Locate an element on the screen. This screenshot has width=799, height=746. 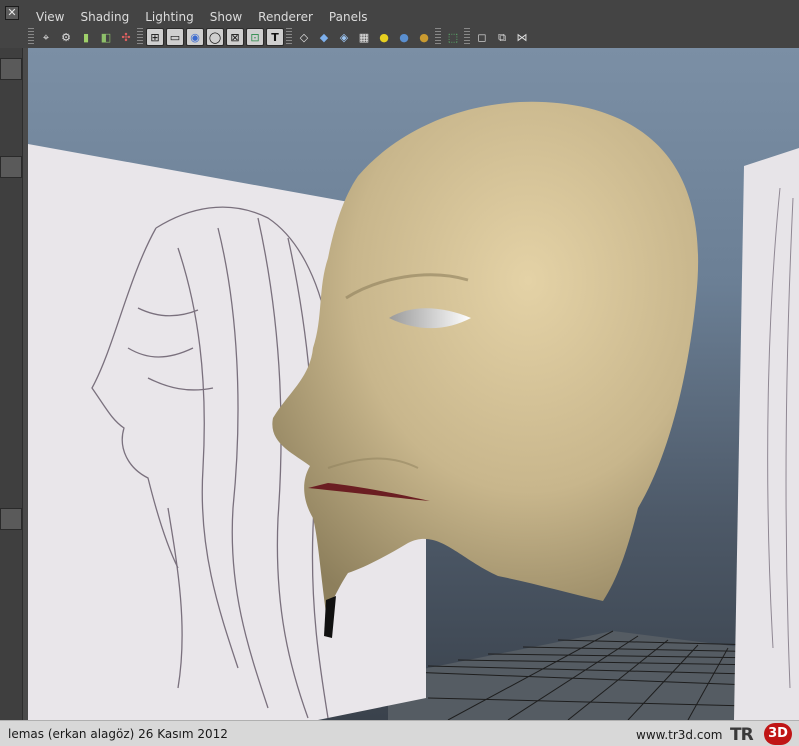
logo-text-tr: TR is located at coordinates (742, 735).